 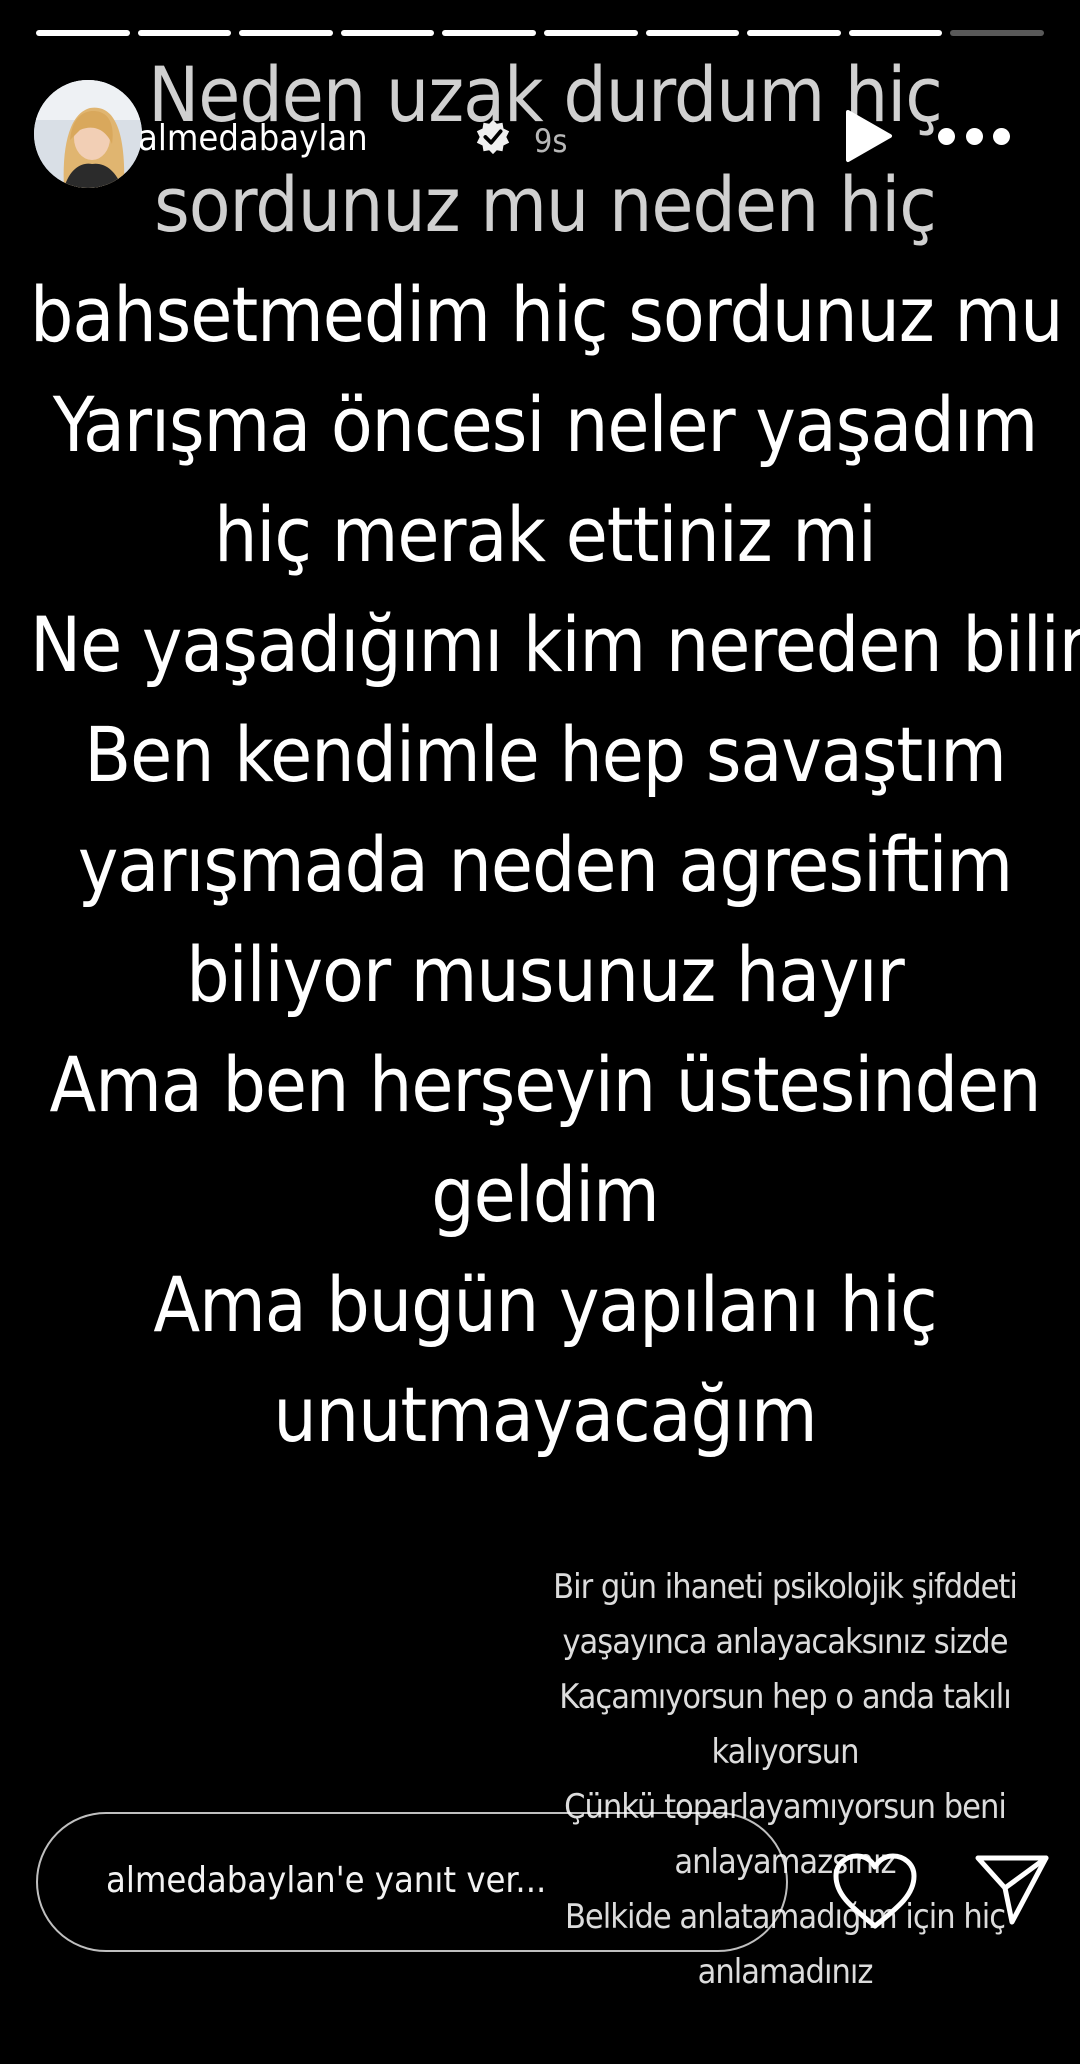 I want to click on story-text-line: unutmayacağım, so click(x=545, y=1414).